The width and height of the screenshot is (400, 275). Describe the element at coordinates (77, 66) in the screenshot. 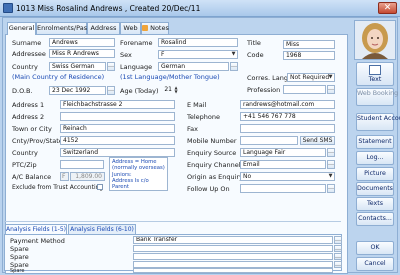

I see `country-residence-input: Swiss German` at that location.